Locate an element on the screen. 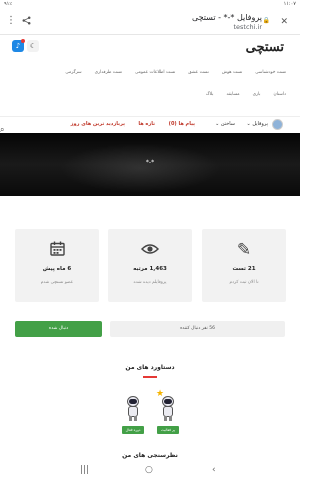  nav-link: بازی is located at coordinates (257, 94).